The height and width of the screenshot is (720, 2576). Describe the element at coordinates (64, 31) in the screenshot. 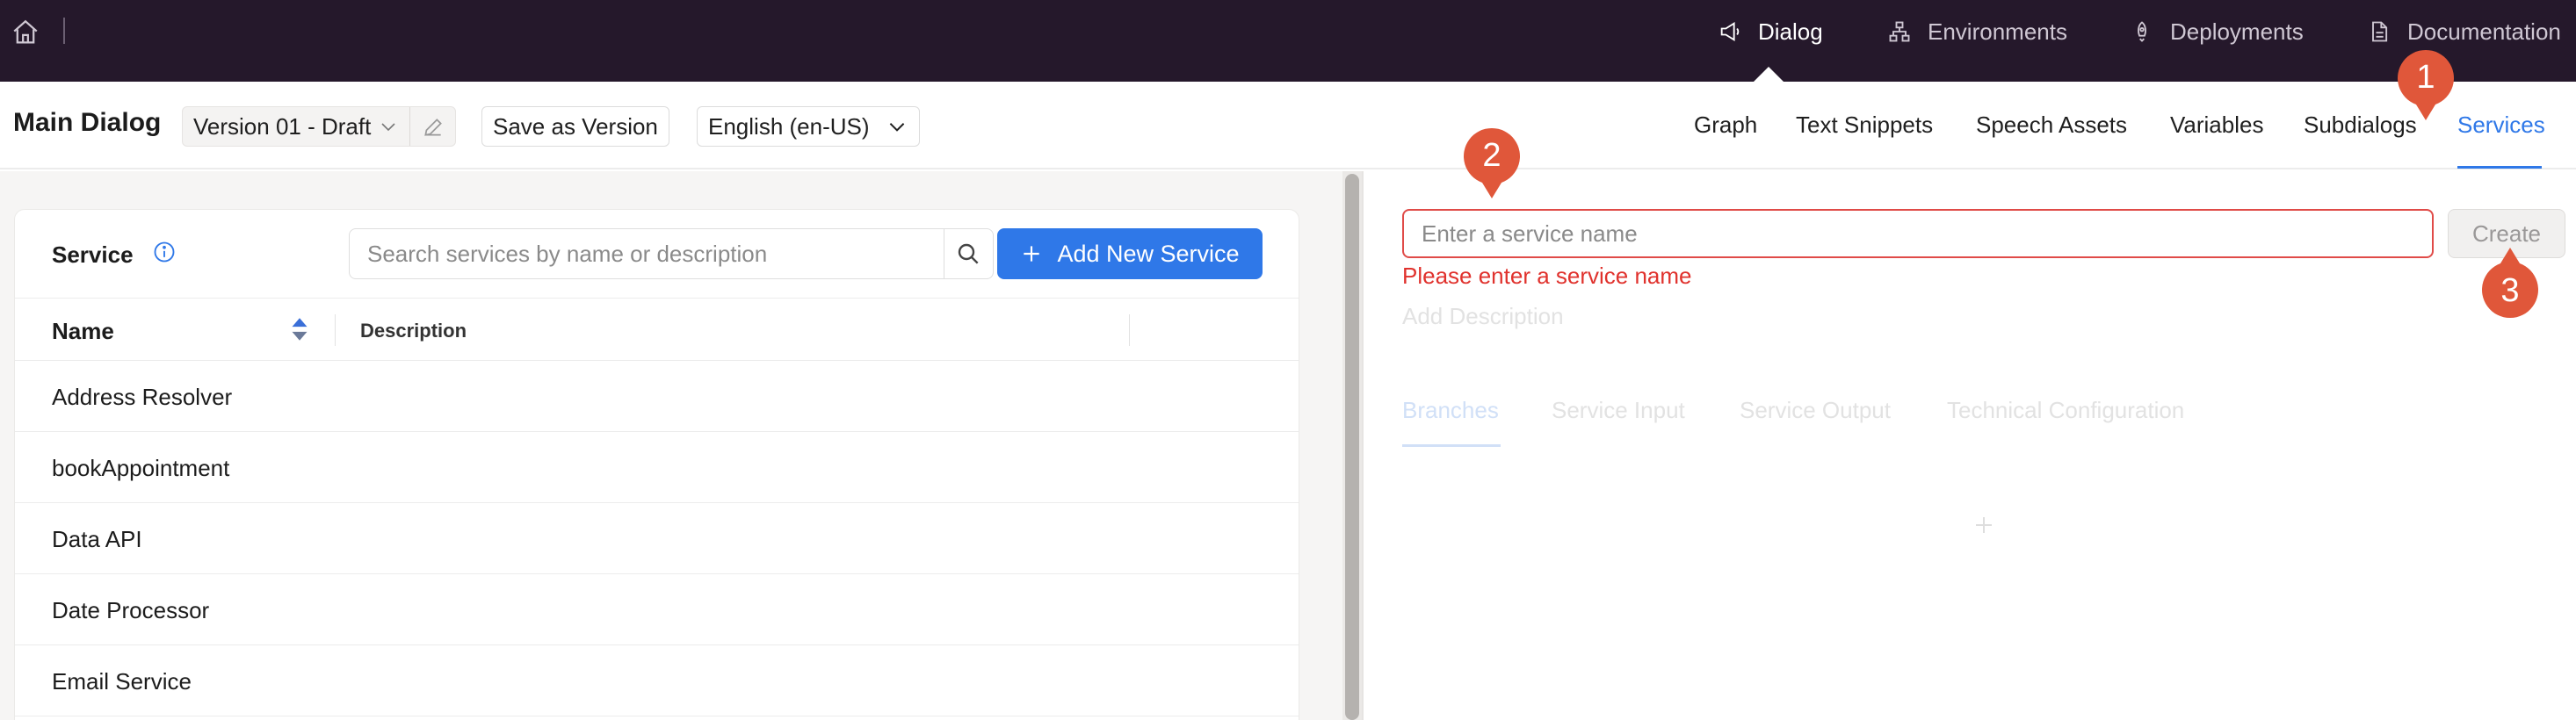

I see `nav-divider` at that location.